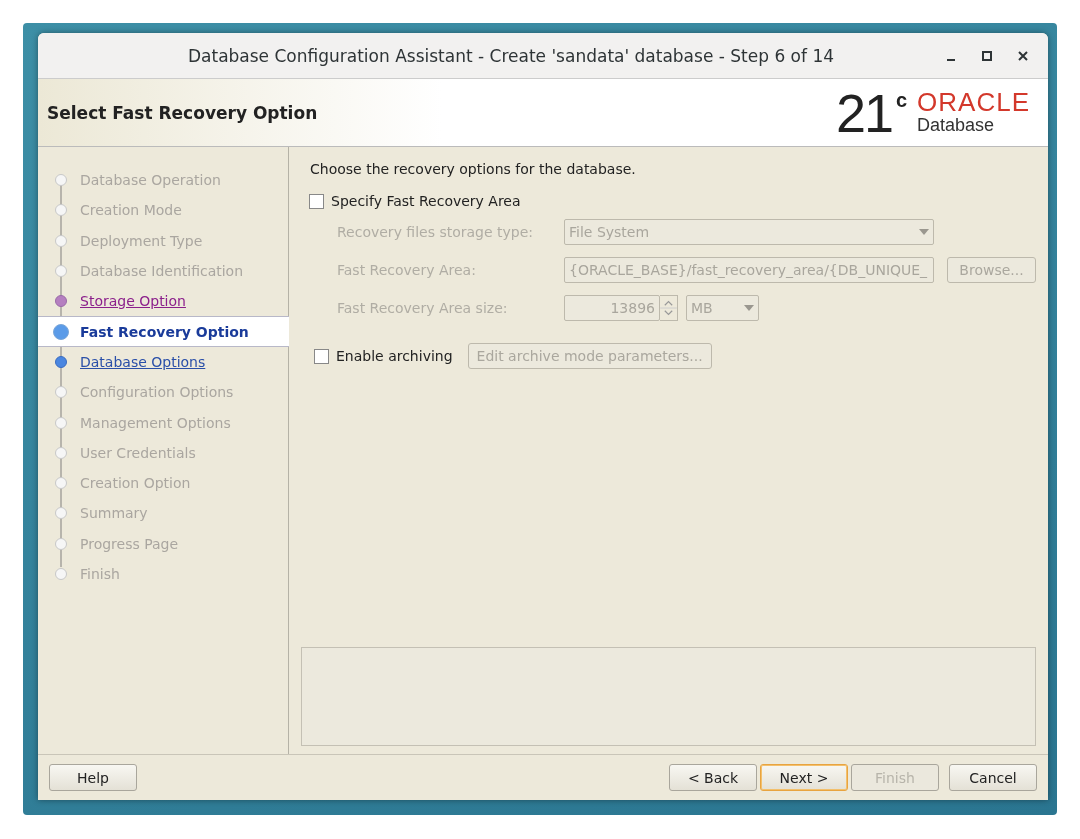  Describe the element at coordinates (93, 777) in the screenshot. I see `dialog-button: Help` at that location.